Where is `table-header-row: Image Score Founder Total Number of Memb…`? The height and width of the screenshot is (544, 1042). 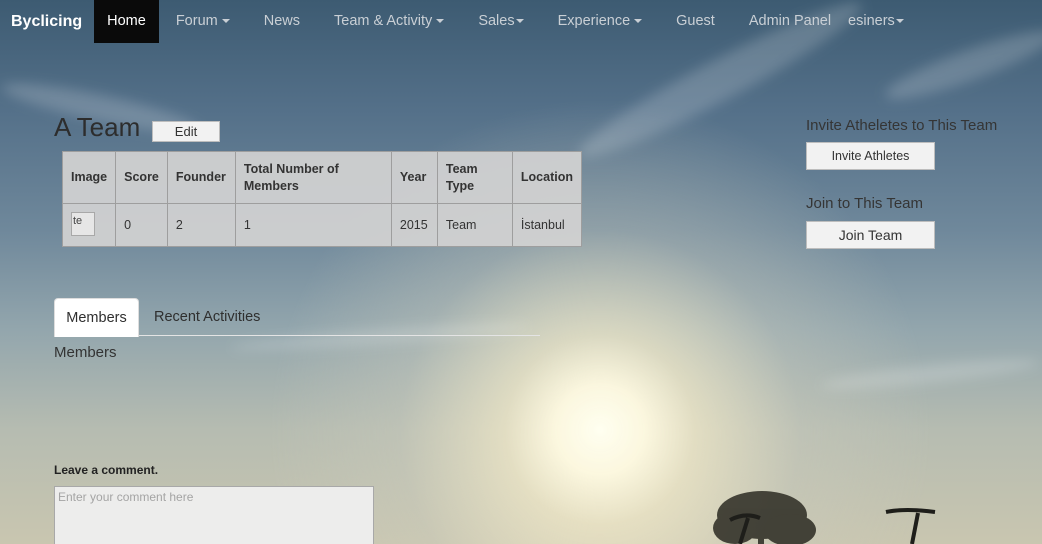
table-header-row: Image Score Founder Total Number of Memb… is located at coordinates (322, 177).